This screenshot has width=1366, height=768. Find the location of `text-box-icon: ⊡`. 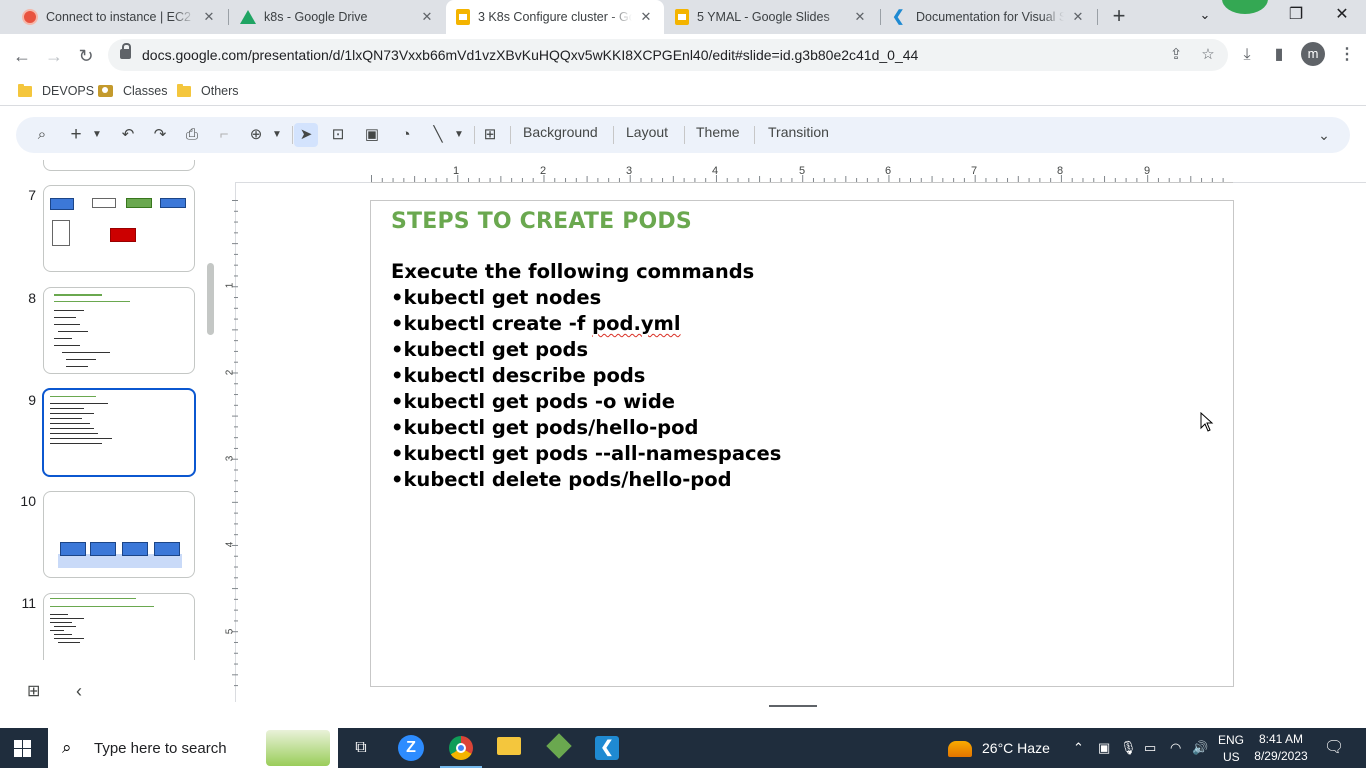

text-box-icon: ⊡ is located at coordinates (338, 135).